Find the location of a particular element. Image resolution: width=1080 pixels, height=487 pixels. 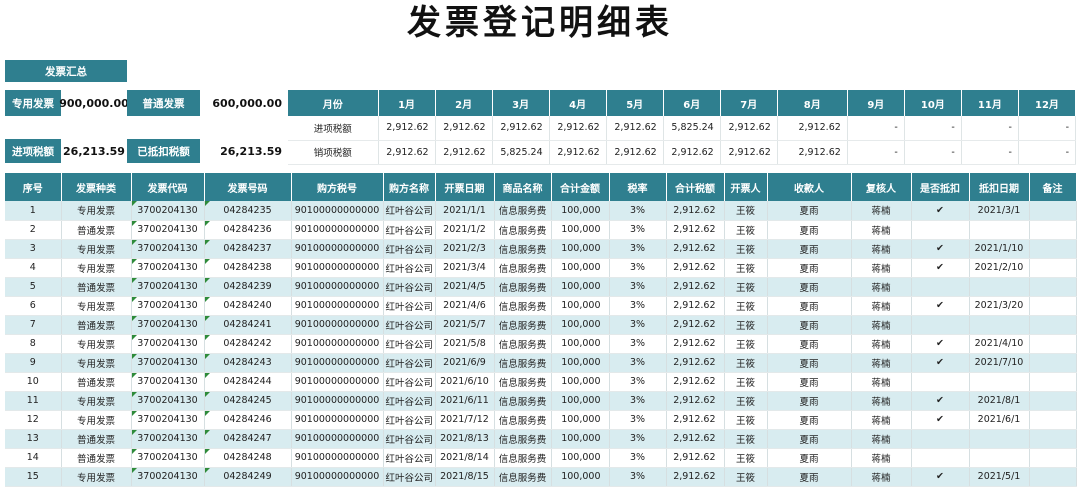

table-cell: 04284248 is located at coordinates (248, 458).